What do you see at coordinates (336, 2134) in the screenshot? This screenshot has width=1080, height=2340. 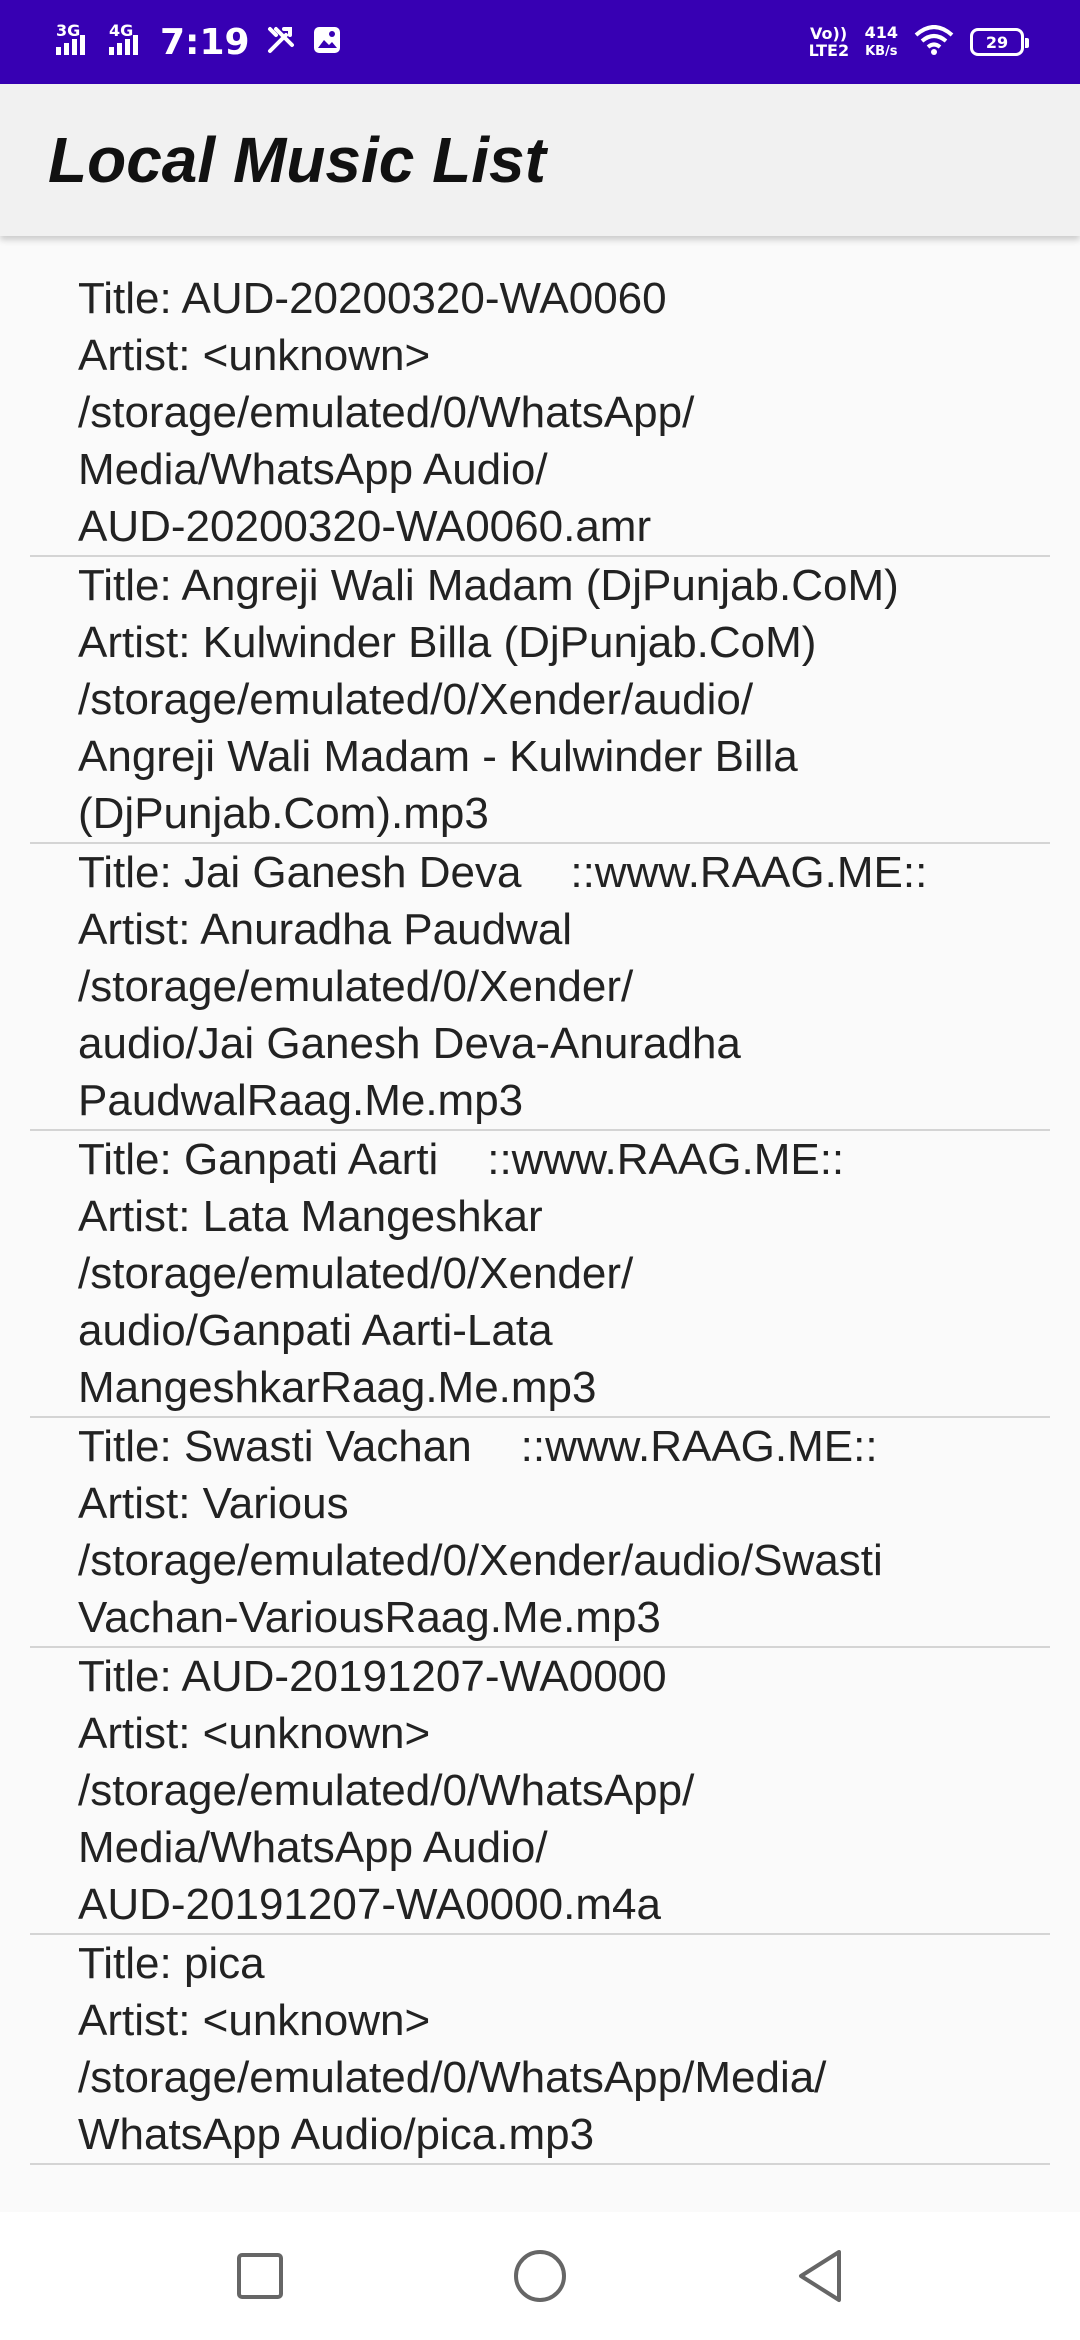 I see `song-path-line: WhatsApp Audio/pica.mp3` at bounding box center [336, 2134].